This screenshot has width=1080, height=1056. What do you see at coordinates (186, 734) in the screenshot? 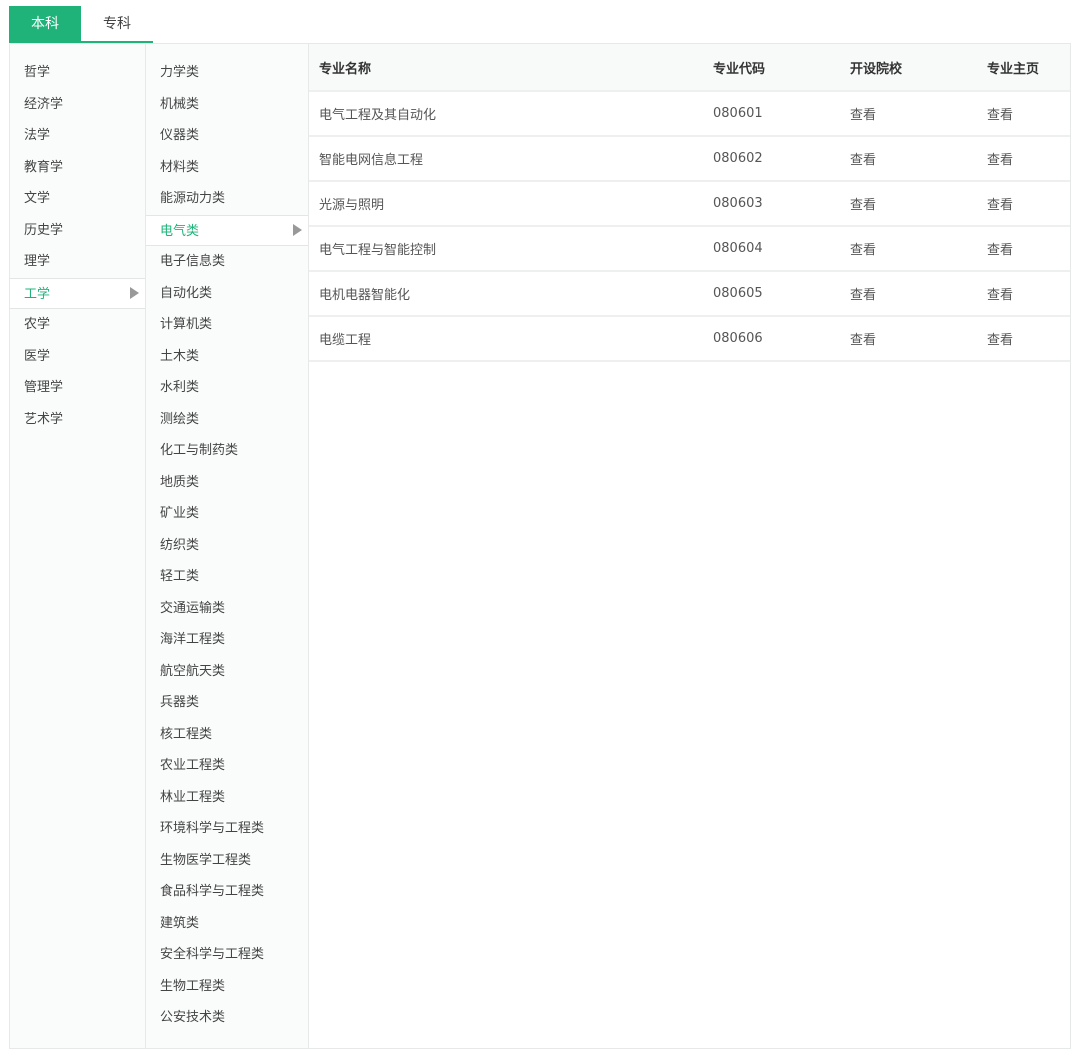
I see `category-label: 核工程类` at bounding box center [186, 734].